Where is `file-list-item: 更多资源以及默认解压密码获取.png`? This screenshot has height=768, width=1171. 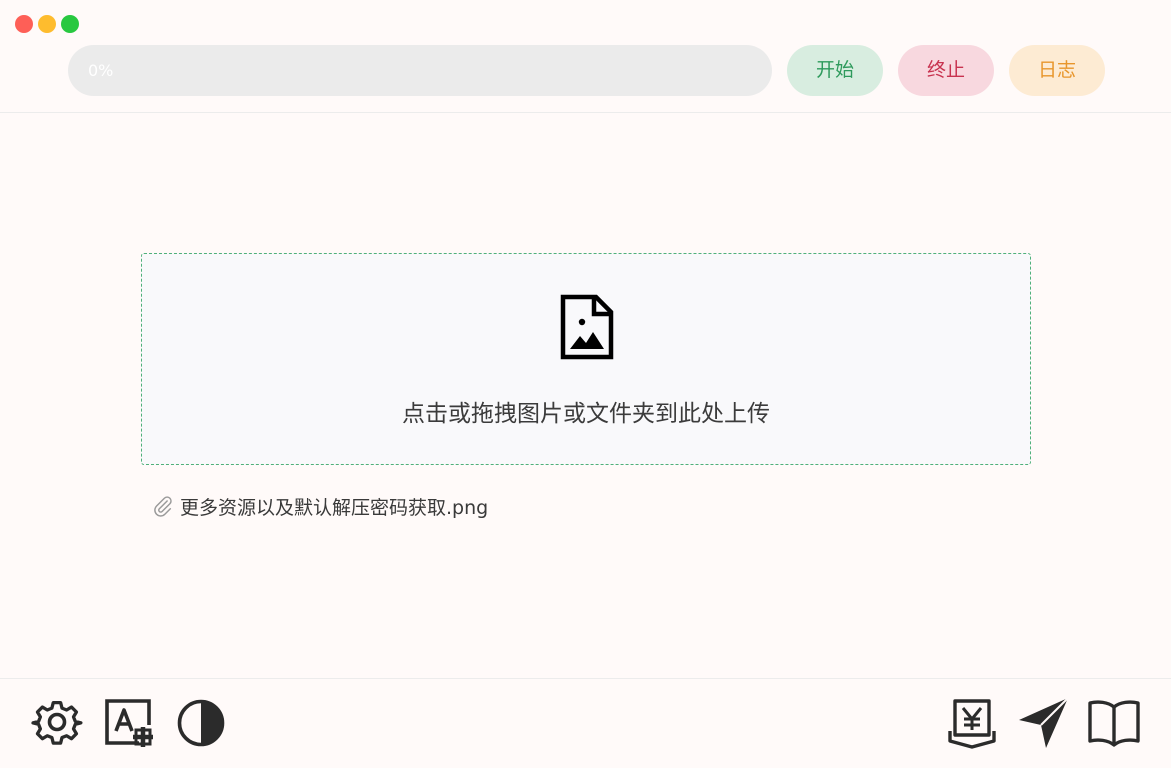 file-list-item: 更多资源以及默认解压密码获取.png is located at coordinates (320, 506).